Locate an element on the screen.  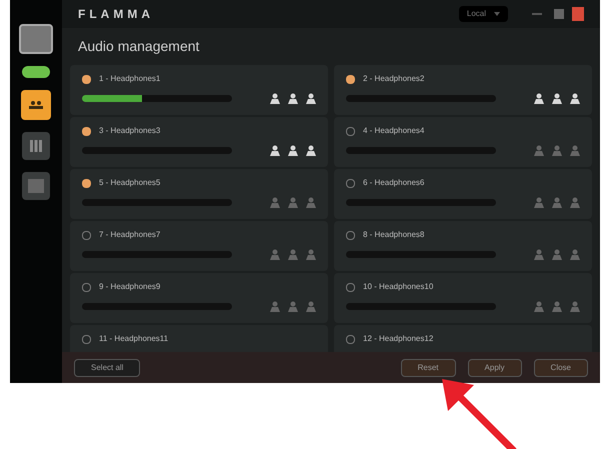
footer-button: Close is located at coordinates (561, 367).